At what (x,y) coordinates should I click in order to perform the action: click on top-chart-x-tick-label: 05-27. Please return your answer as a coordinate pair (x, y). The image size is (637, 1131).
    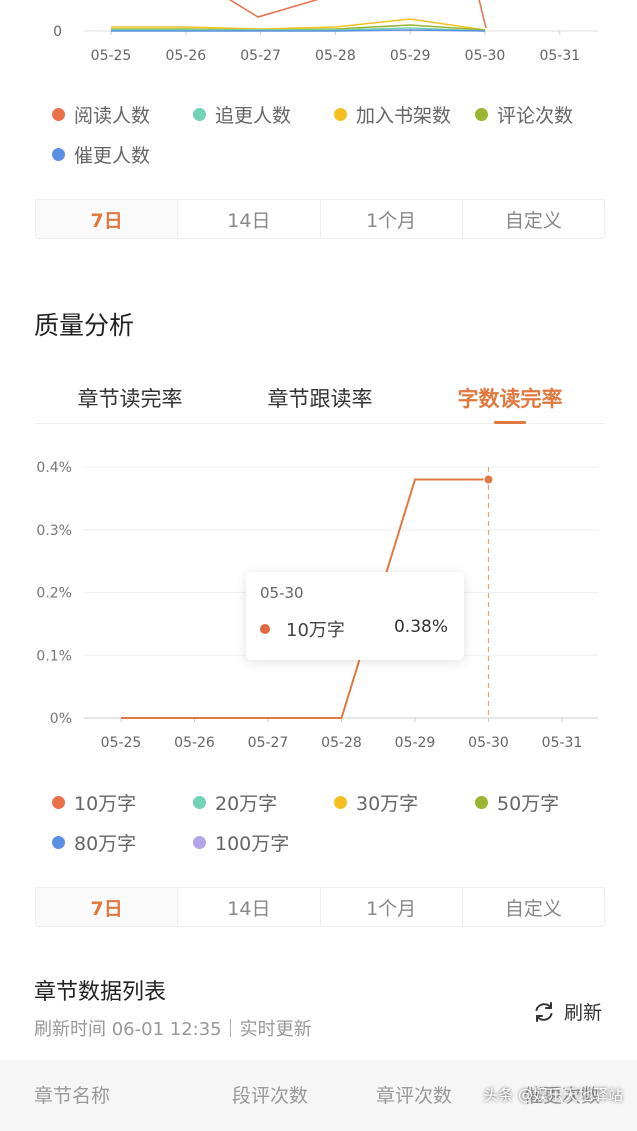
    Looking at the image, I should click on (260, 56).